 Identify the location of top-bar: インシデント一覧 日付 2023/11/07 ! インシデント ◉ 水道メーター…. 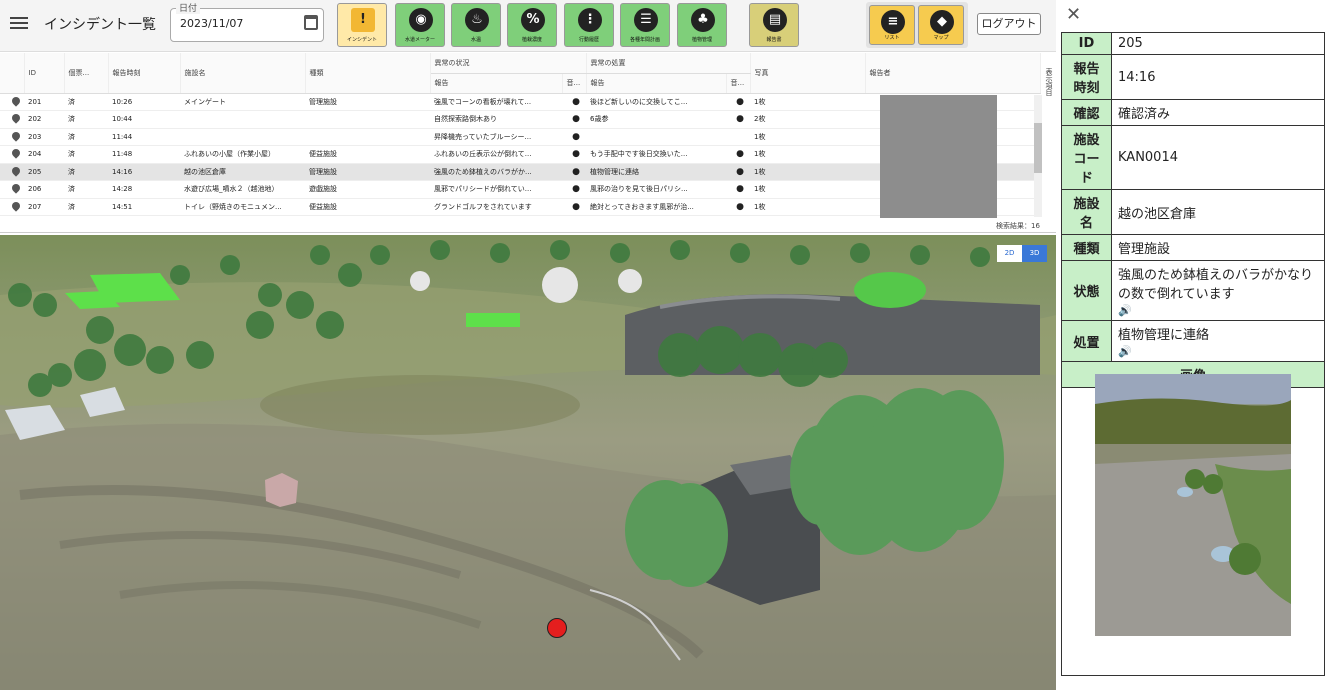
(528, 26).